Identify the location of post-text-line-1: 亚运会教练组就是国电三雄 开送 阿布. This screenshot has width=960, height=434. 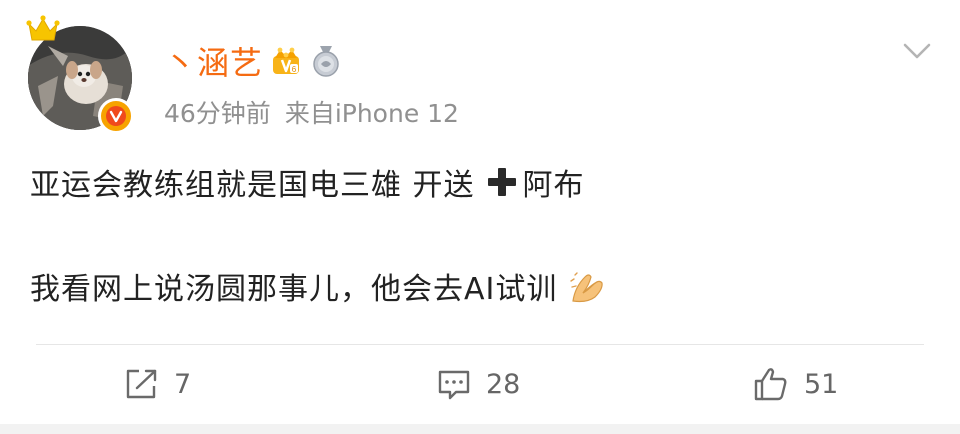
(307, 182).